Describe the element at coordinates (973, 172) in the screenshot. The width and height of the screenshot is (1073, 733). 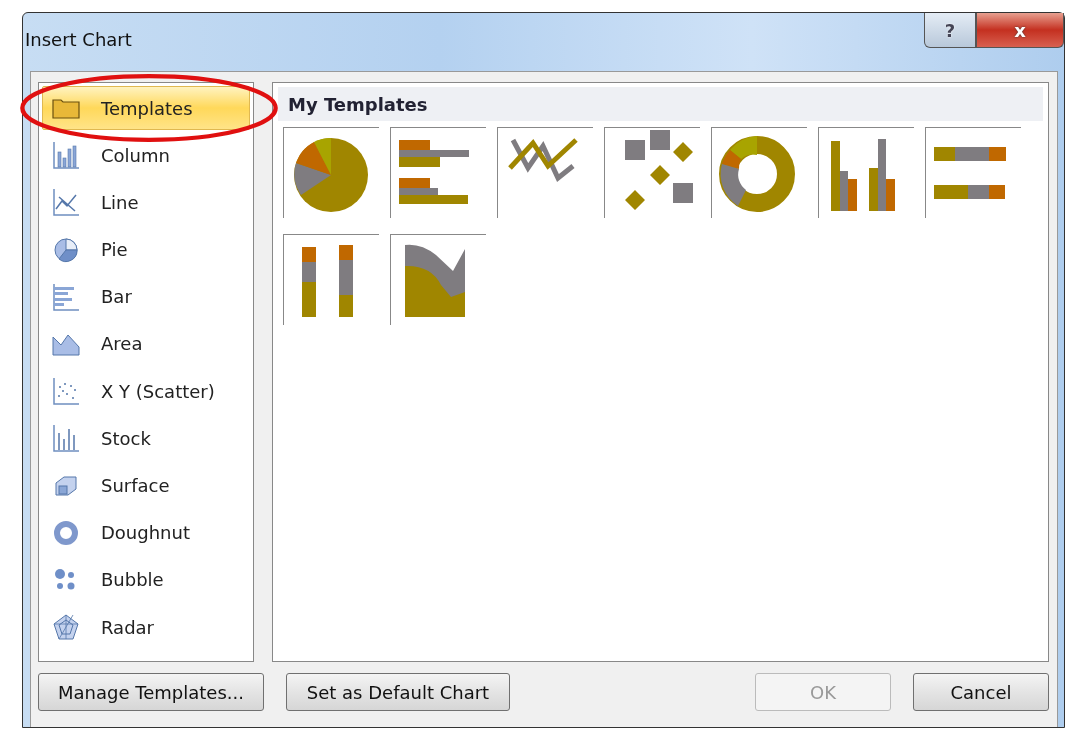
I see `stackedbar-chart-thumbnail` at that location.